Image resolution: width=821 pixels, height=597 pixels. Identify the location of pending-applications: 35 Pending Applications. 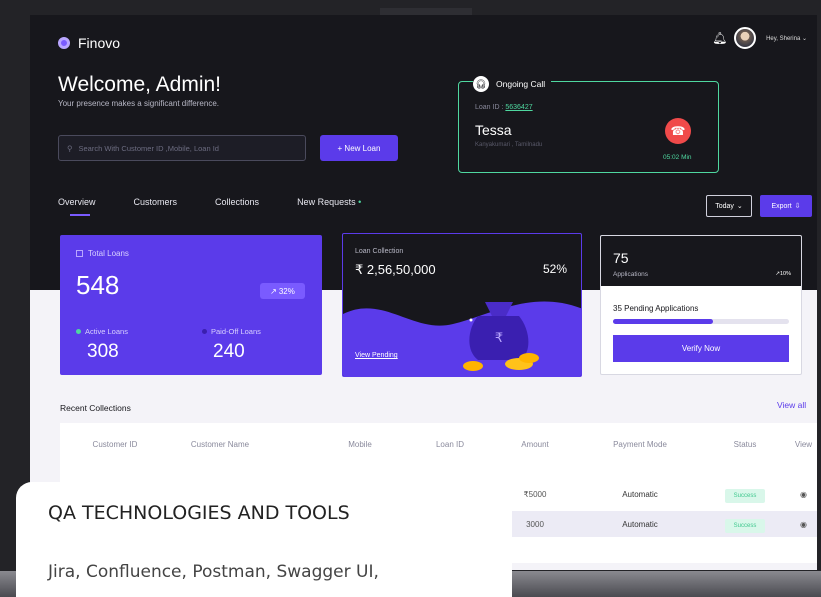
(656, 308).